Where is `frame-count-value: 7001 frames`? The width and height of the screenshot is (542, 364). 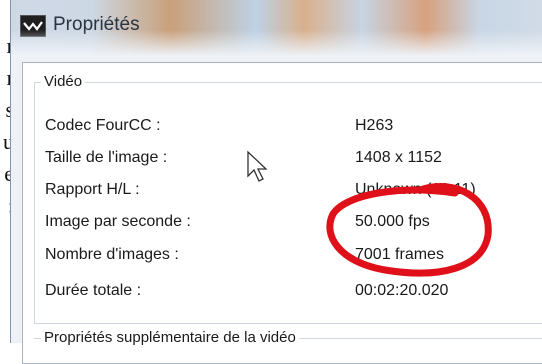 frame-count-value: 7001 frames is located at coordinates (399, 254).